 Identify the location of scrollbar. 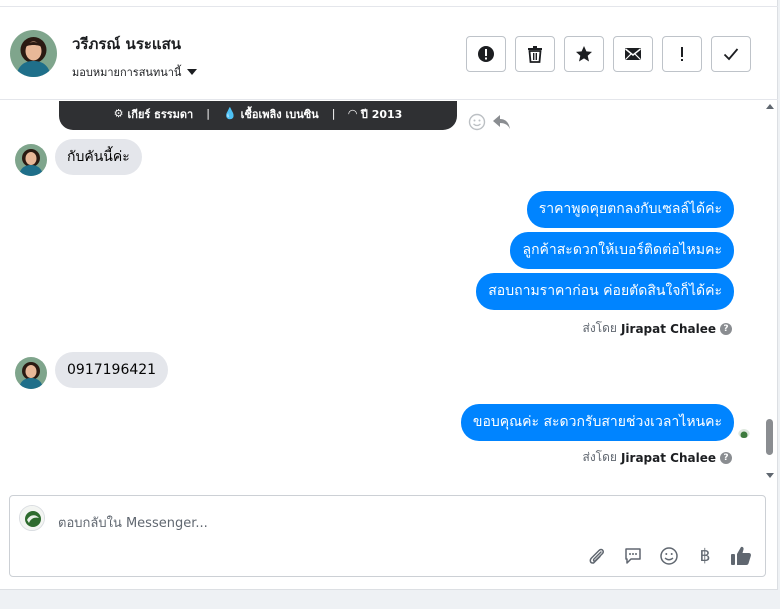
(770, 291).